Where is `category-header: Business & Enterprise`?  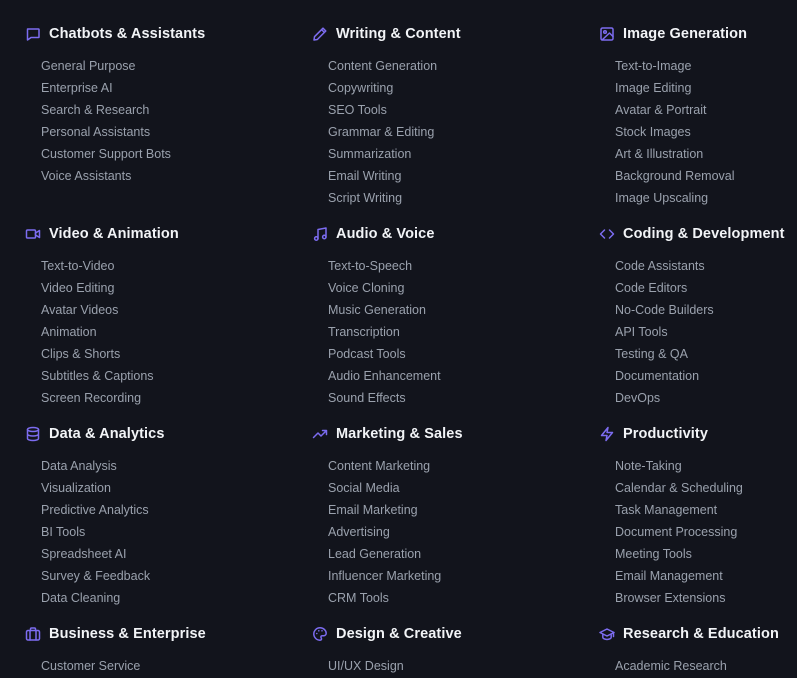
category-header: Business & Enterprise is located at coordinates (140, 634).